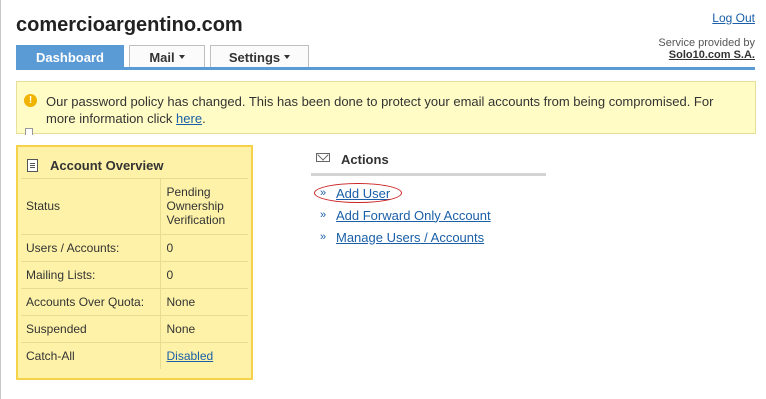  Describe the element at coordinates (90, 329) in the screenshot. I see `row-label: Suspended` at that location.